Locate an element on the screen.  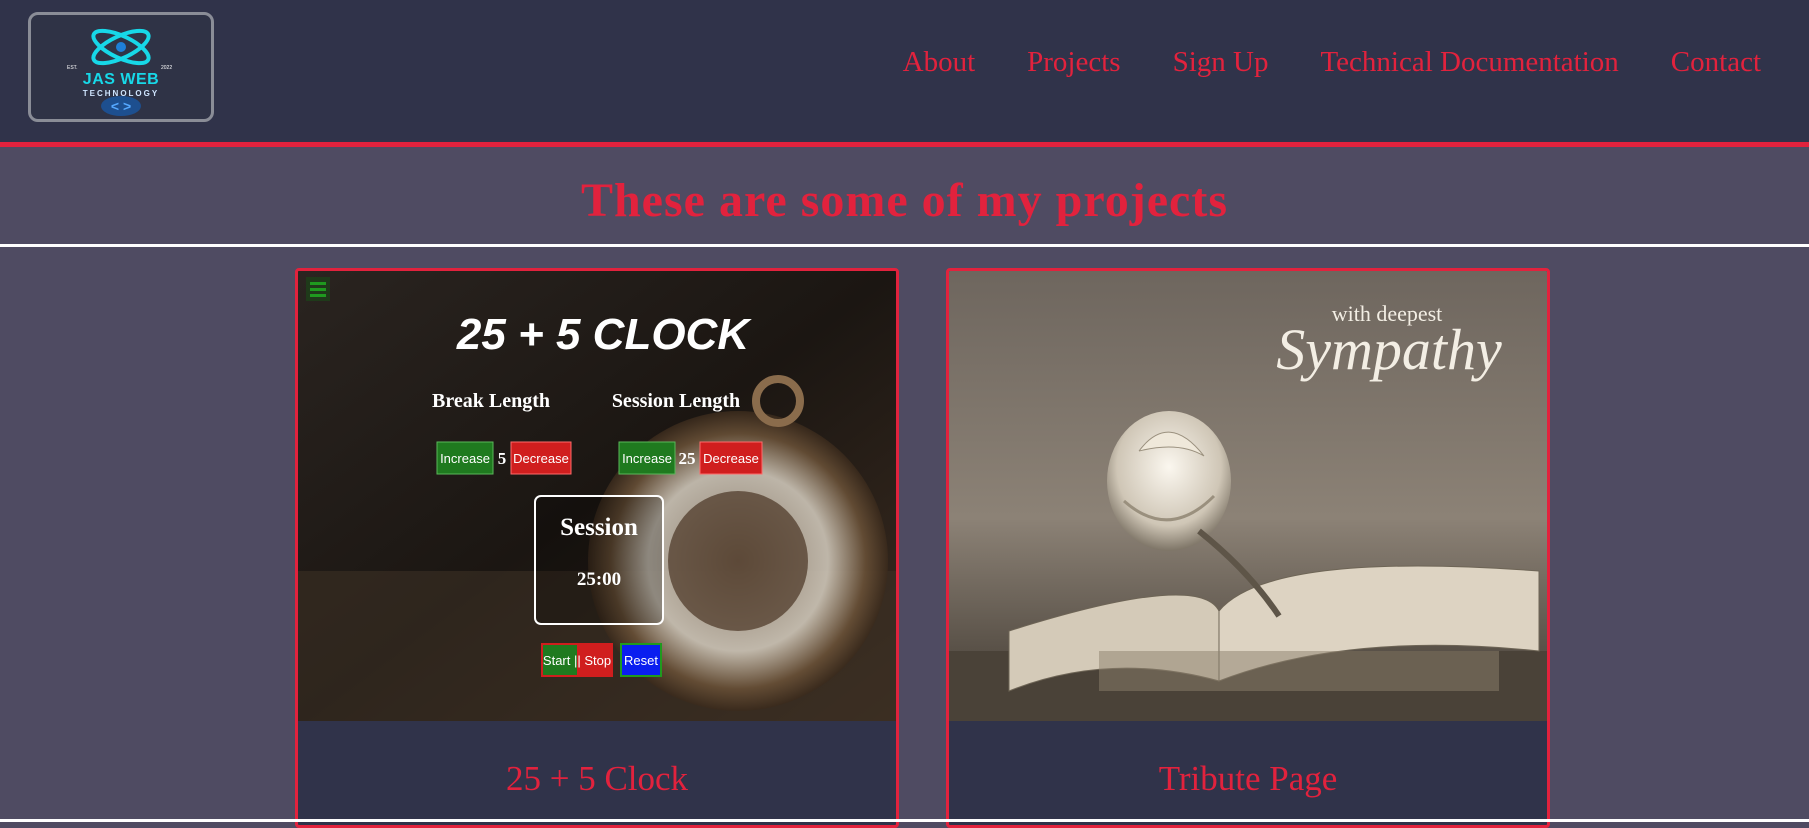
nav-projects: Projects is located at coordinates (1073, 62).